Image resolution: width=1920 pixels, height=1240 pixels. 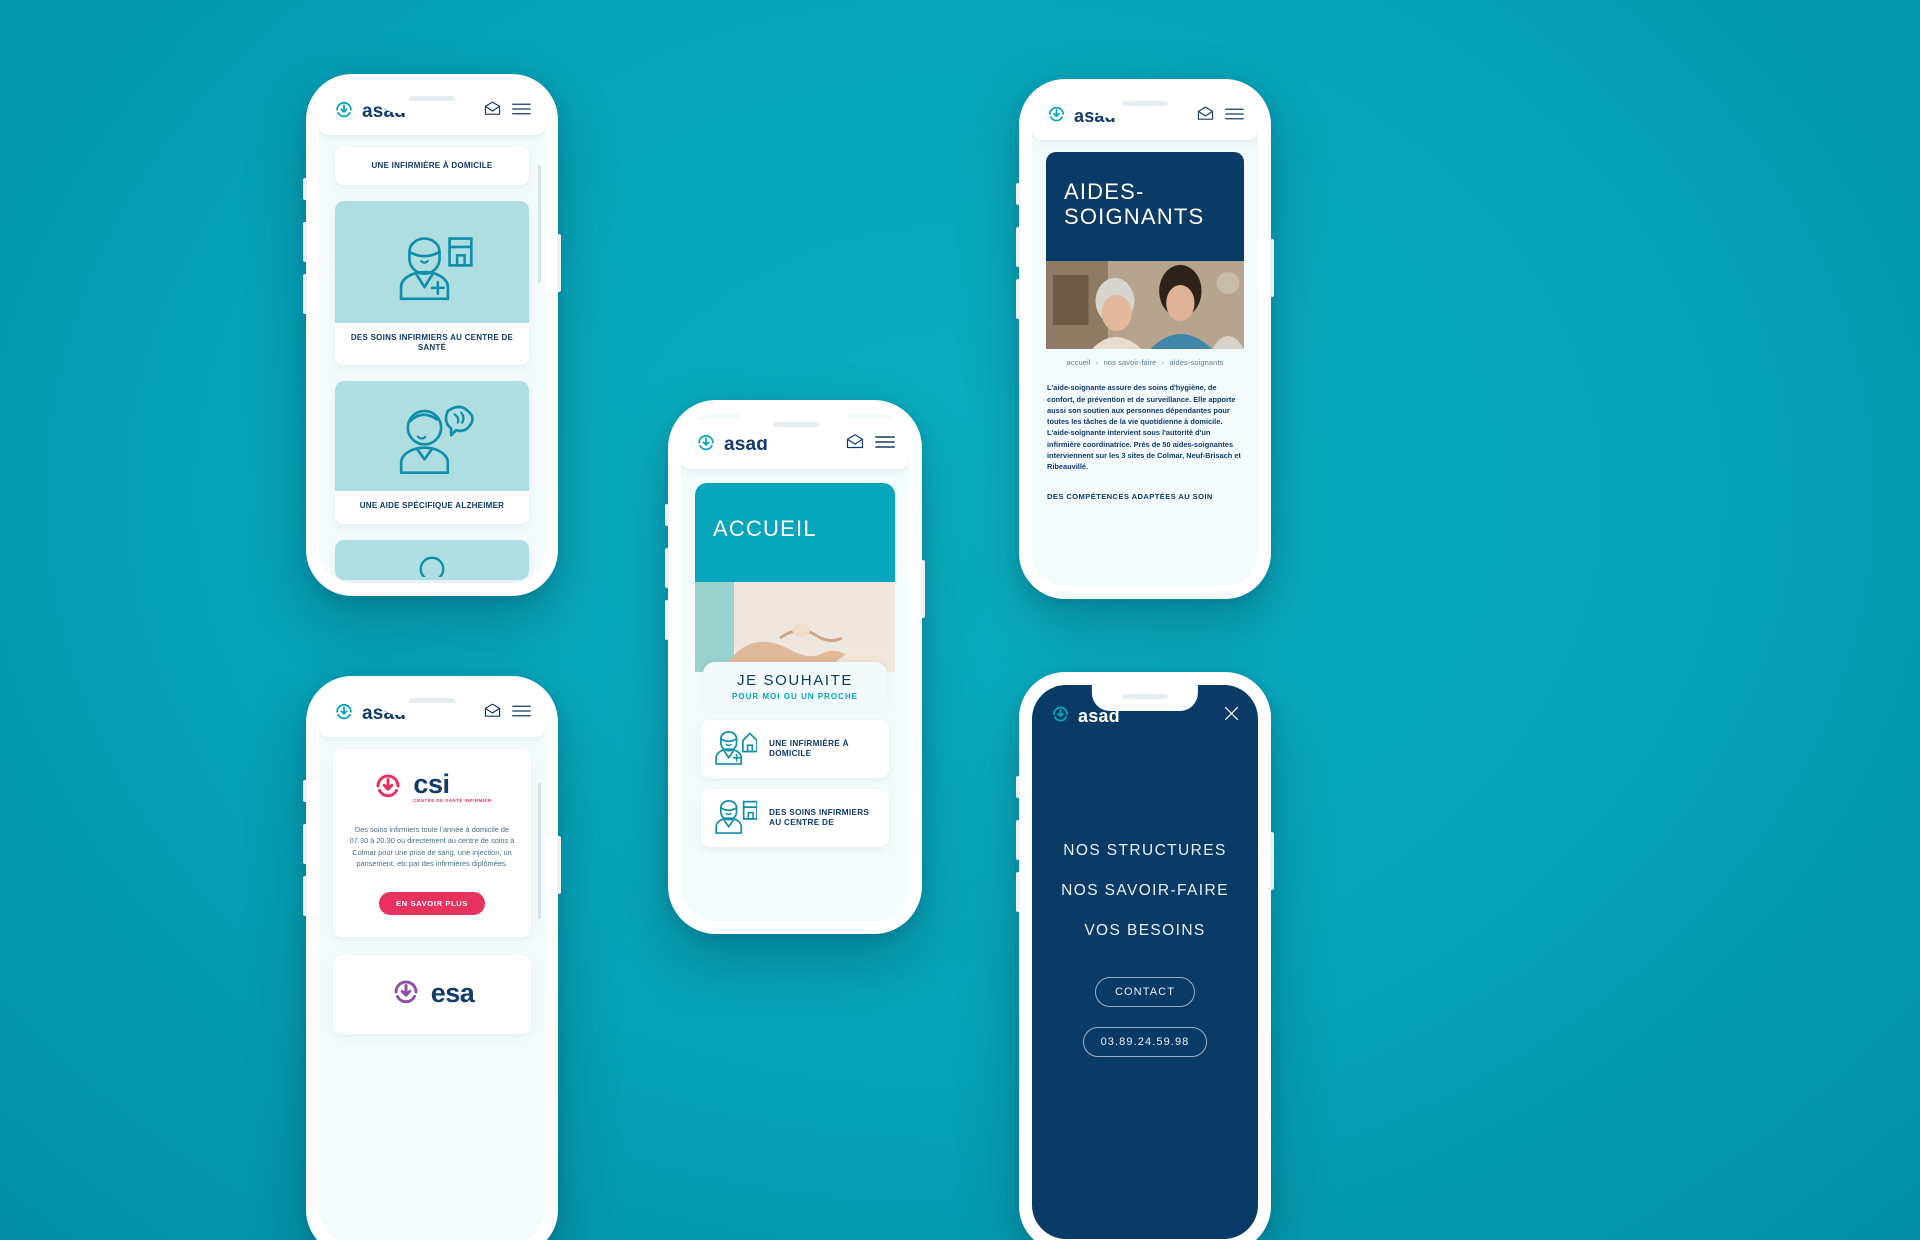 What do you see at coordinates (1231, 716) in the screenshot?
I see `close-x-icon` at bounding box center [1231, 716].